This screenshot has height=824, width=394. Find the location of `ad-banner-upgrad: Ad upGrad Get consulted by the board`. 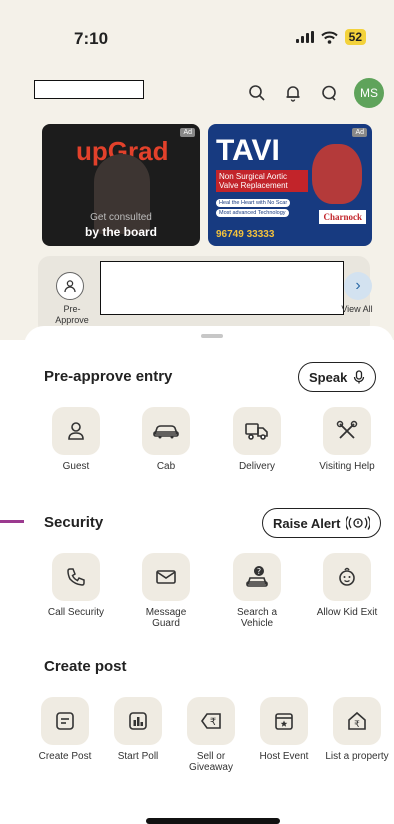

ad-banner-upgrad: Ad upGrad Get consulted by the board is located at coordinates (121, 185).